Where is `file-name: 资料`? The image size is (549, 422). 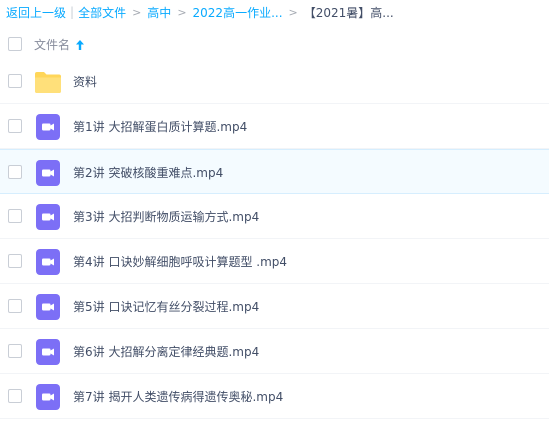 file-name: 资料 is located at coordinates (85, 82).